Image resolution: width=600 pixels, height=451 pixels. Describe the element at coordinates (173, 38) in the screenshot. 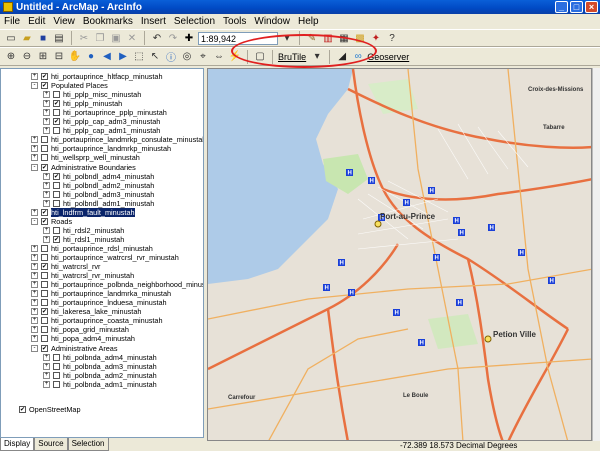

I see `redo-icon: ↷` at that location.